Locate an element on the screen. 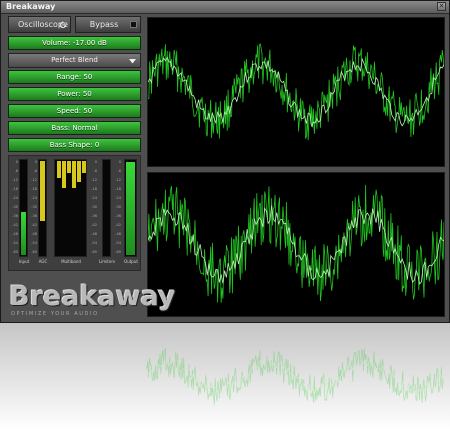 The width and height of the screenshot is (450, 430). output-meter-fill-right is located at coordinates (132, 208).